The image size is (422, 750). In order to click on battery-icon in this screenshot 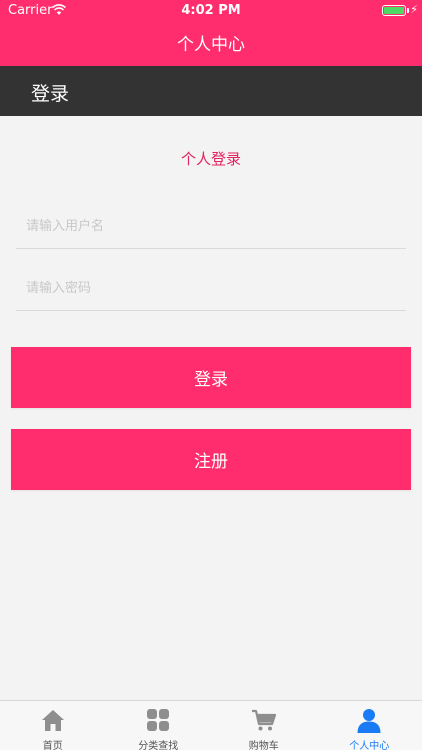, I will do `click(394, 10)`.